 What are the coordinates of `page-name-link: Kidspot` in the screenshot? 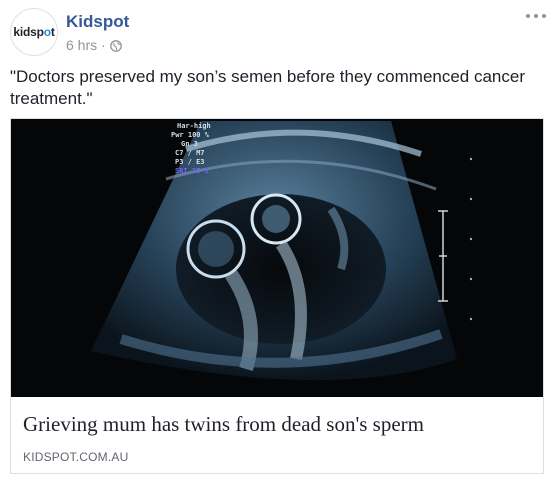 It's located at (97, 22).